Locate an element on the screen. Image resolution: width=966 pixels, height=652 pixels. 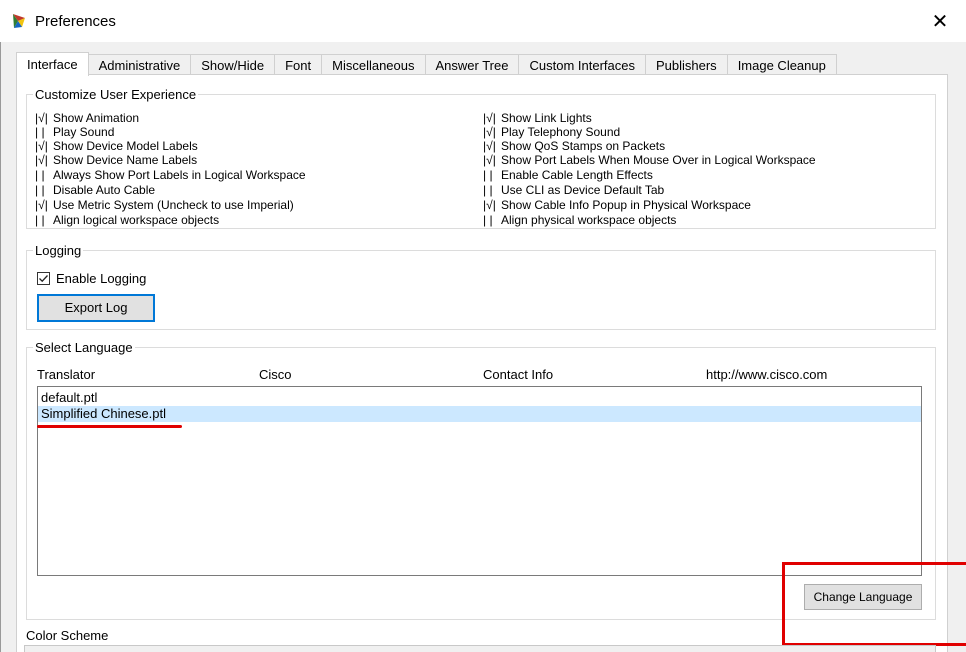
enable-logging-checkbox is located at coordinates (43, 278).